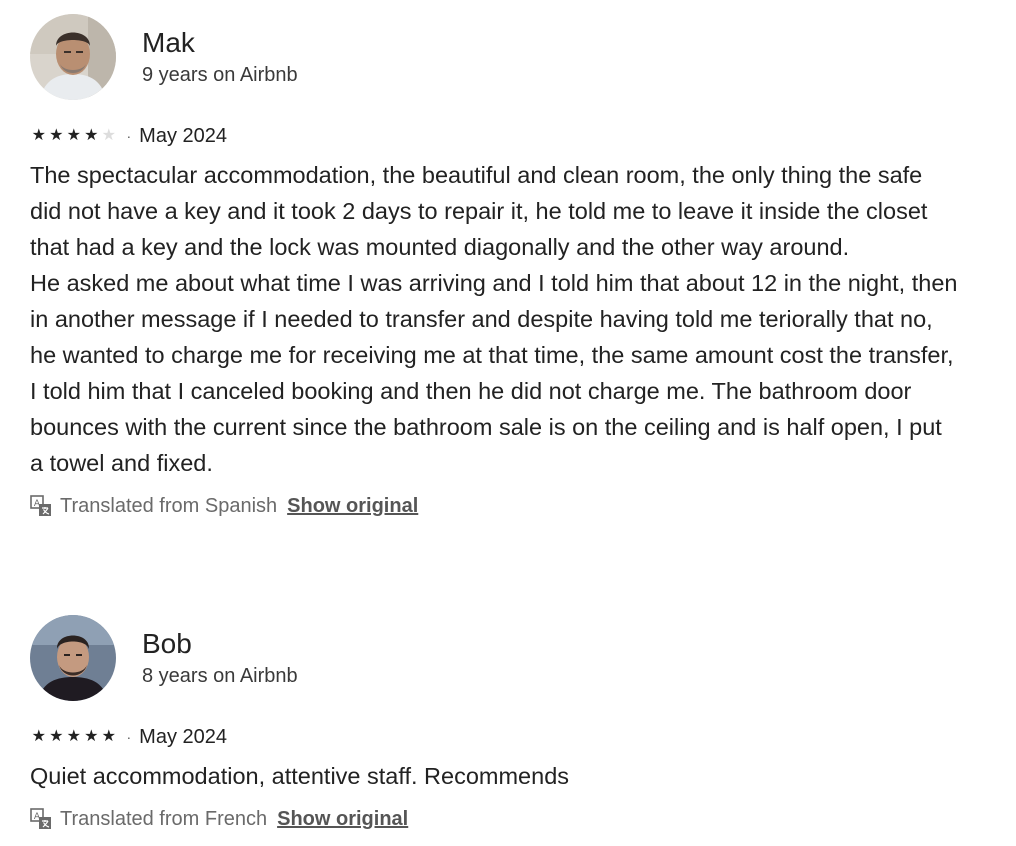 Image resolution: width=1016 pixels, height=846 pixels. Describe the element at coordinates (495, 819) in the screenshot. I see `translation-row: A Translated from French Show original` at that location.